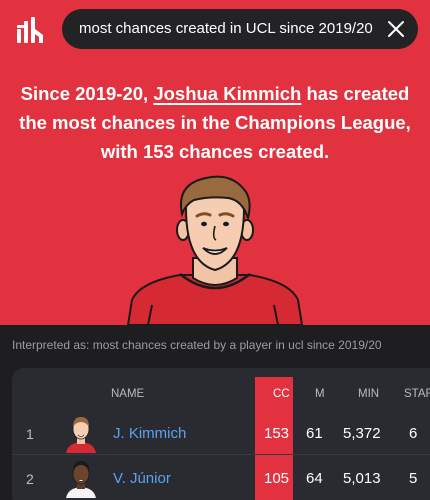  I want to click on matches-value: 61, so click(314, 433).